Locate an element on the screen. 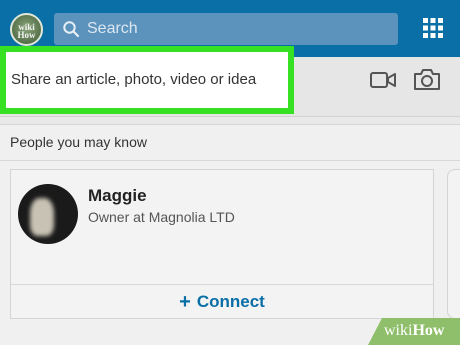  next-person-card-edge is located at coordinates (453, 244).